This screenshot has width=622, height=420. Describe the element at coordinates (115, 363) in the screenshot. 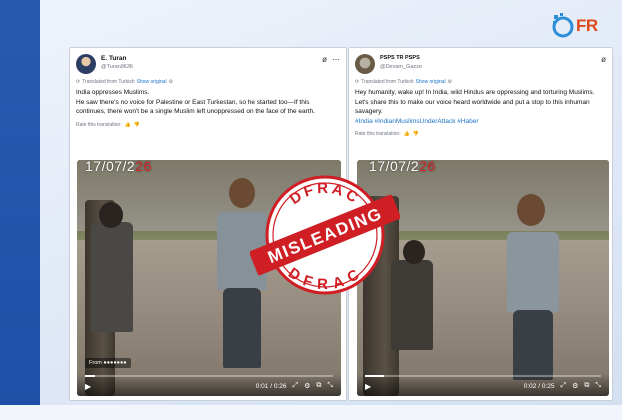

I see `from-tag-dots: ●●●●●●●` at that location.